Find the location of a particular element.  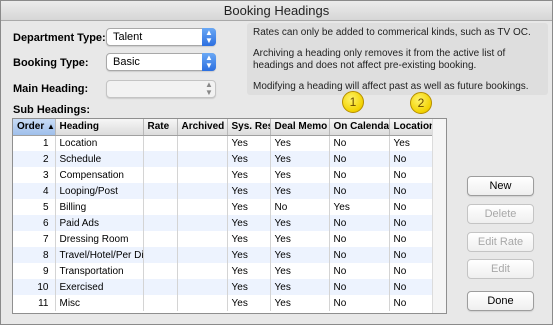

column-header-rate: Rate is located at coordinates (160, 127).